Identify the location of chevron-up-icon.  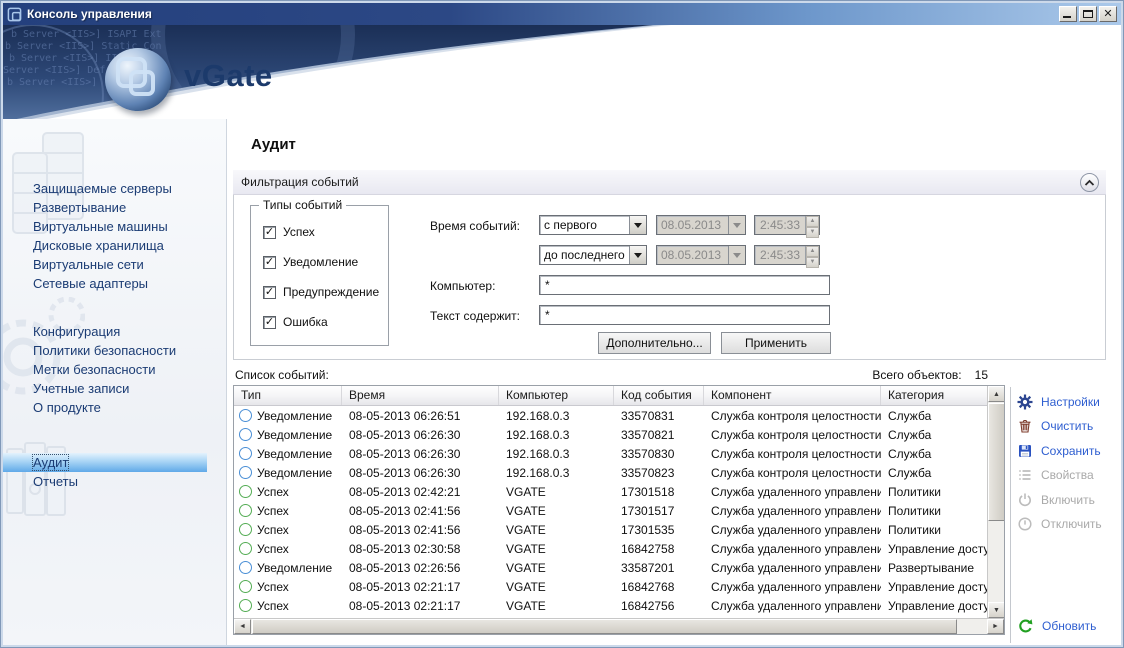
(1089, 182).